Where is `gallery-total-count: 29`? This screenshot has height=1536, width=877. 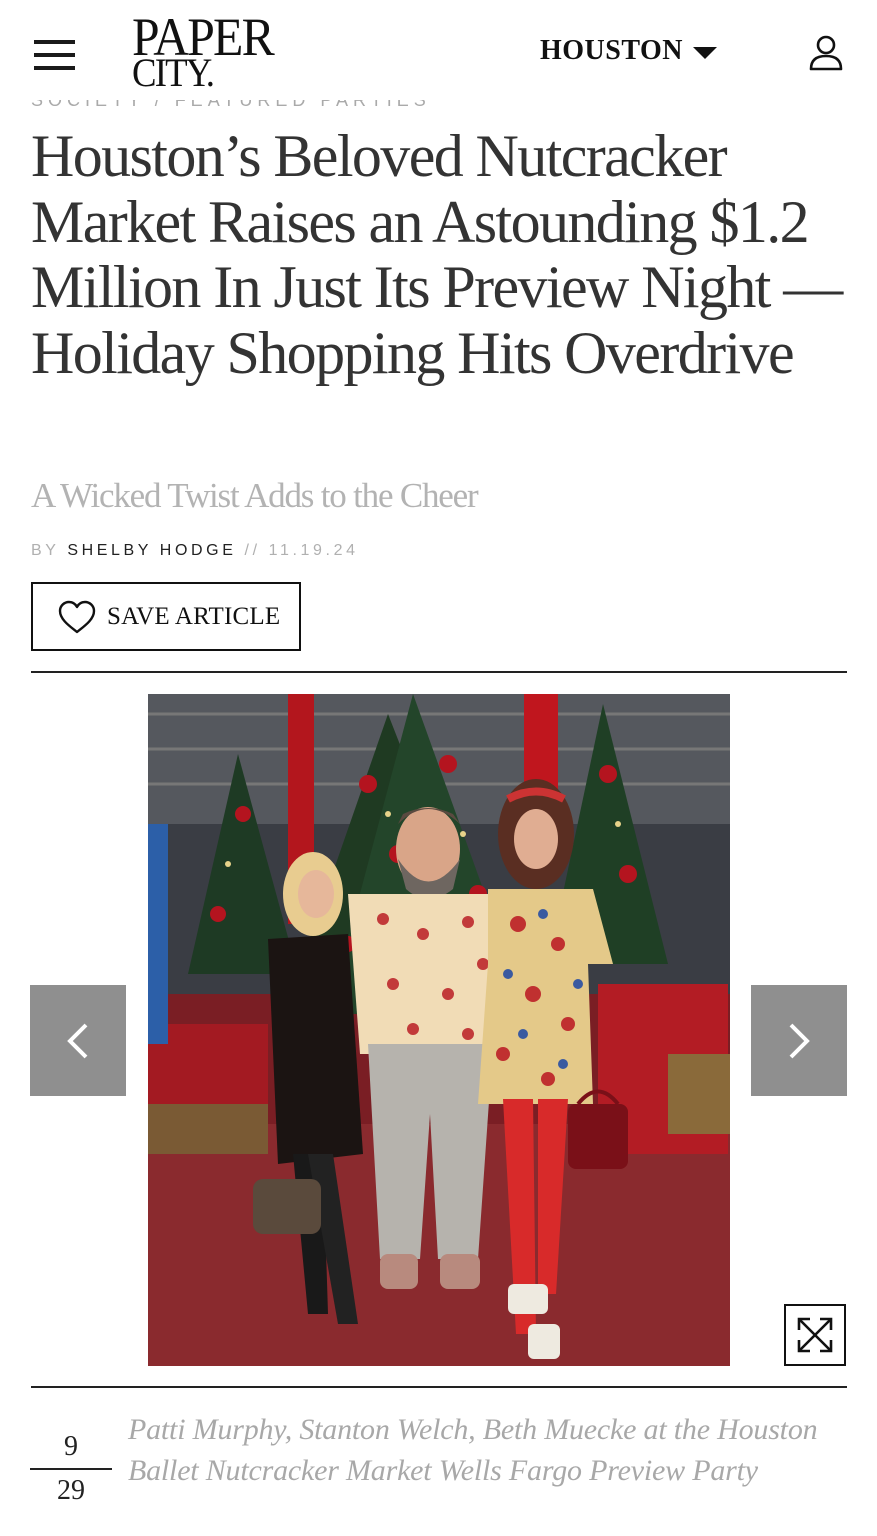 gallery-total-count: 29 is located at coordinates (71, 1490).